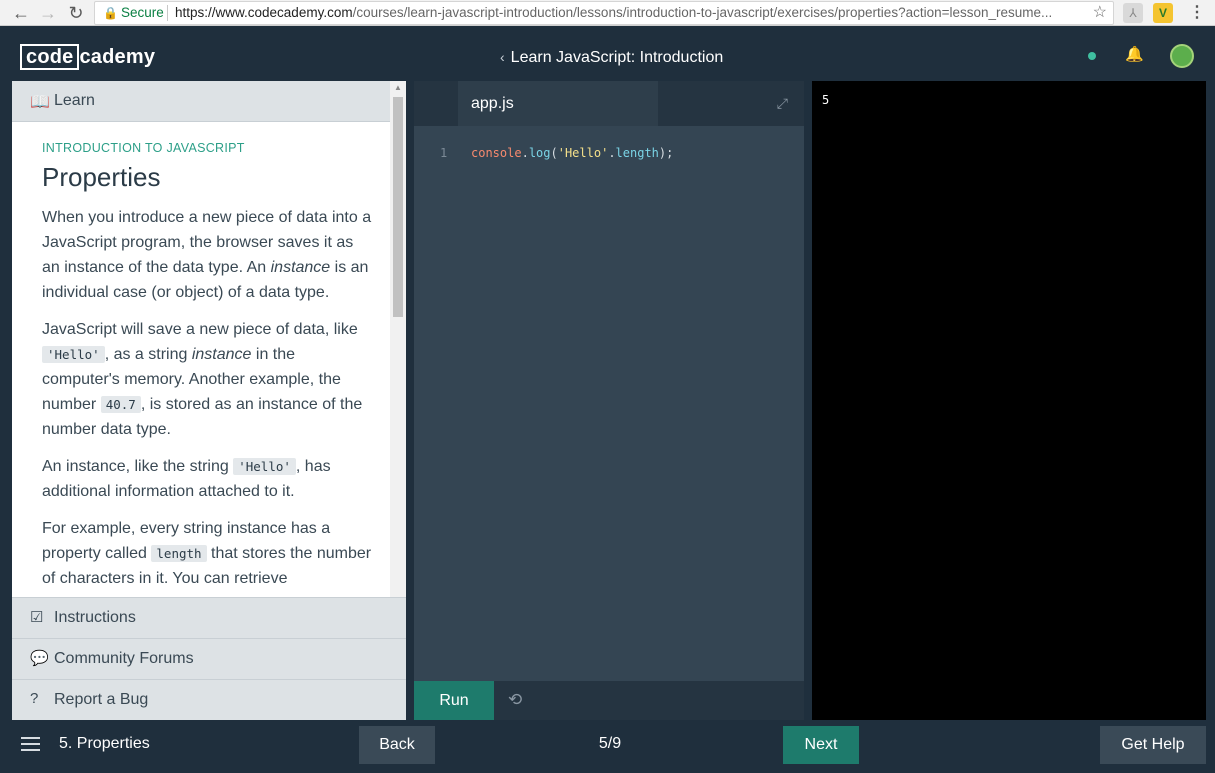 The height and width of the screenshot is (773, 1215). Describe the element at coordinates (444, 153) in the screenshot. I see `line-number: 1` at that location.